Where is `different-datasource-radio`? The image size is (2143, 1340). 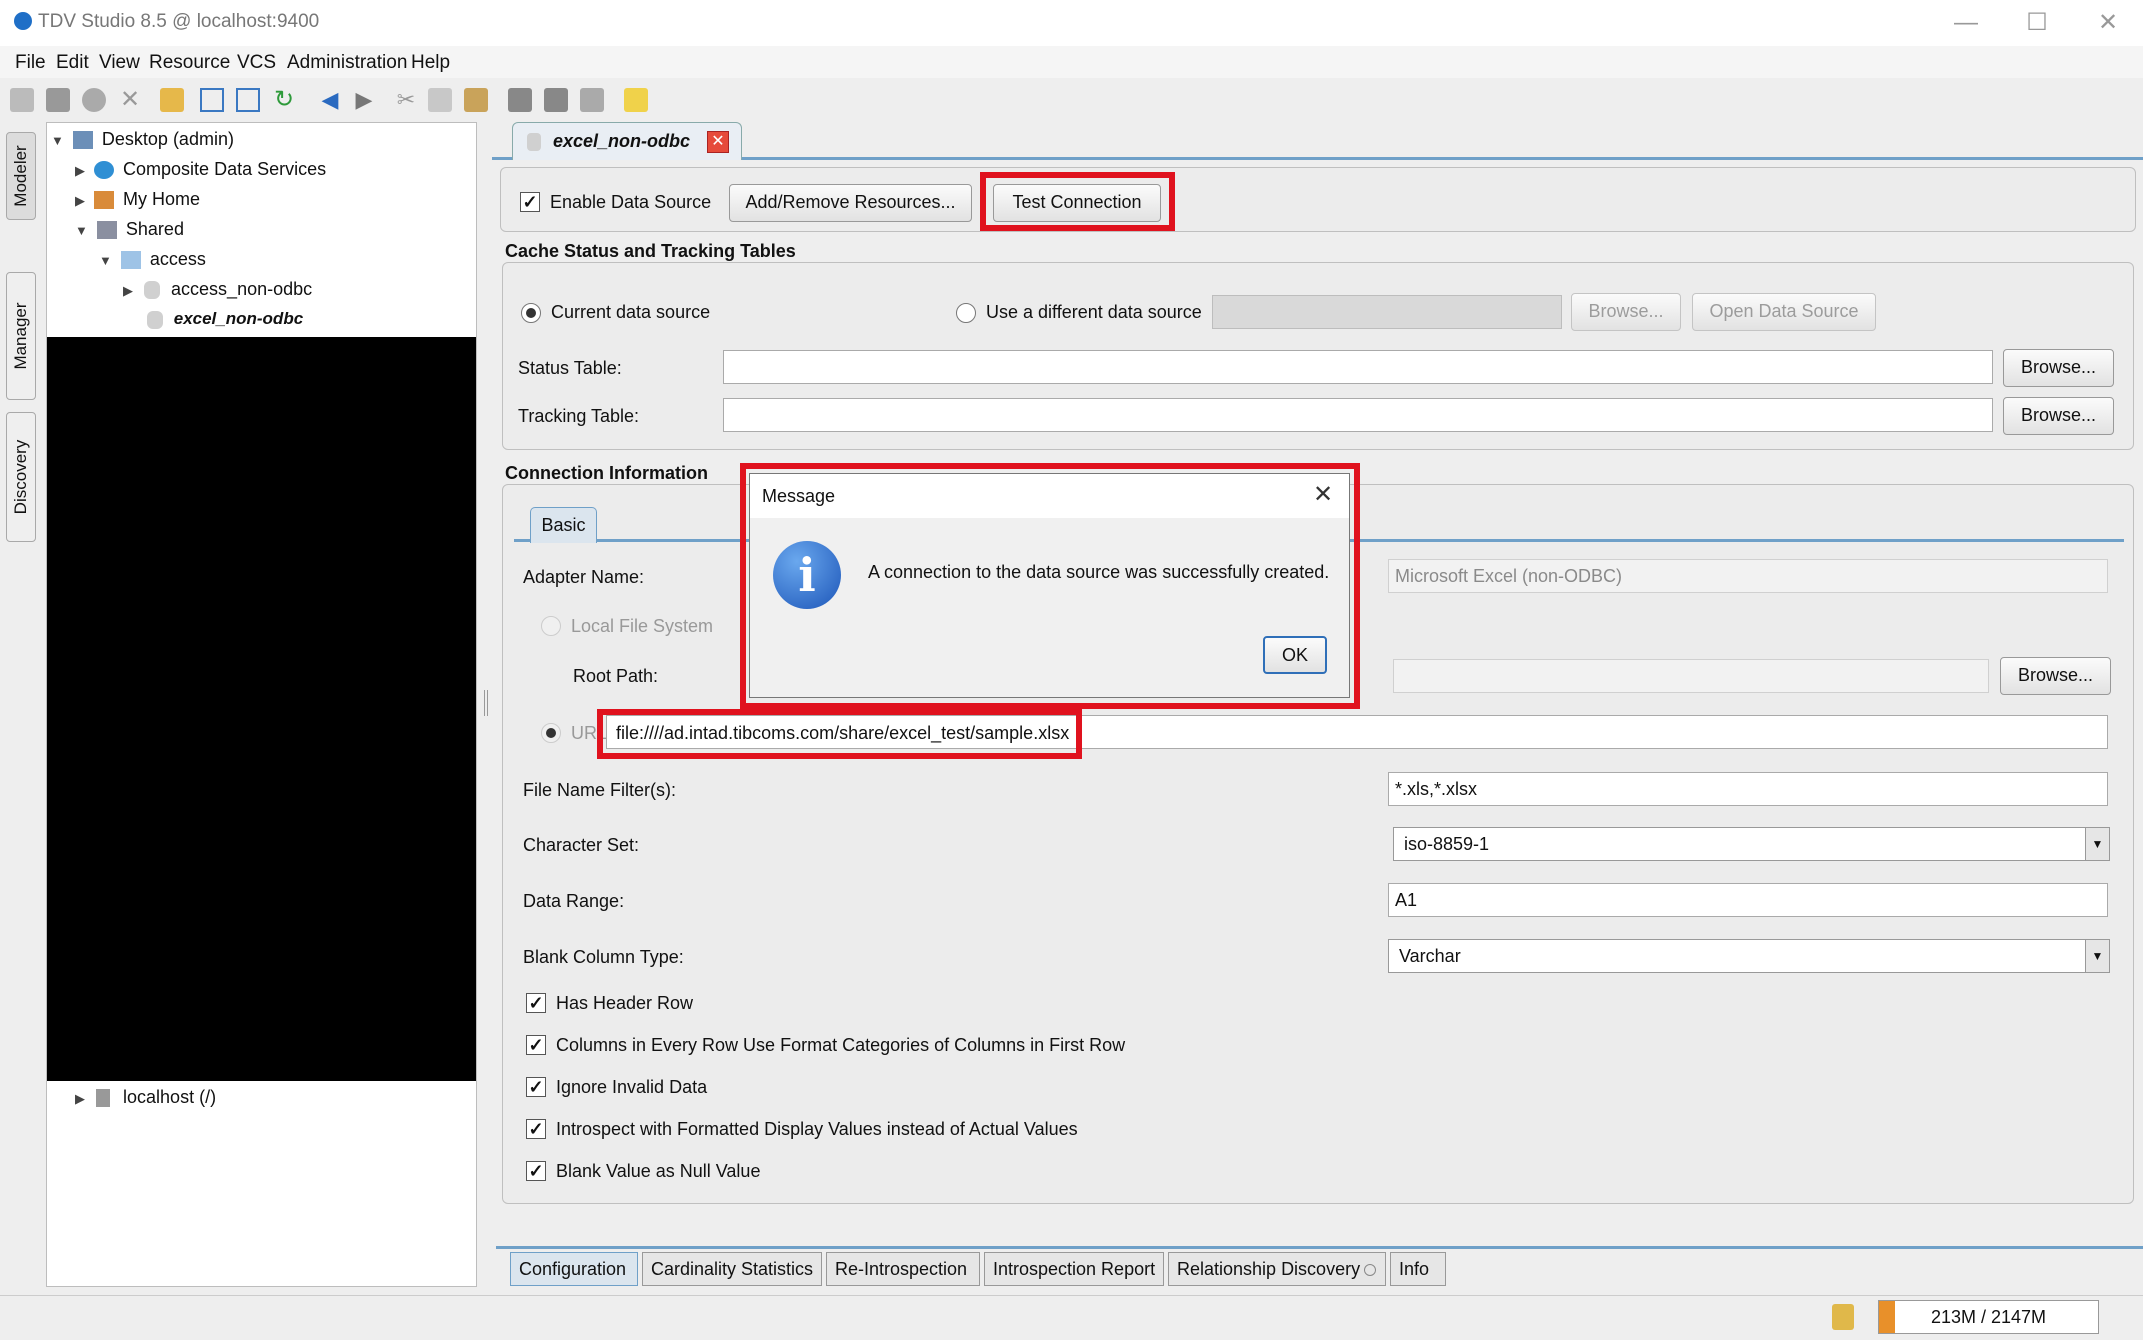
different-datasource-radio is located at coordinates (966, 313).